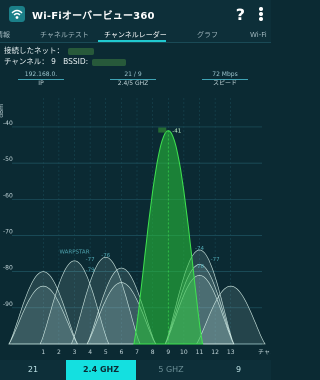 The width and height of the screenshot is (320, 380). Describe the element at coordinates (106, 352) in the screenshot. I see `x-tick-label: 5` at that location.